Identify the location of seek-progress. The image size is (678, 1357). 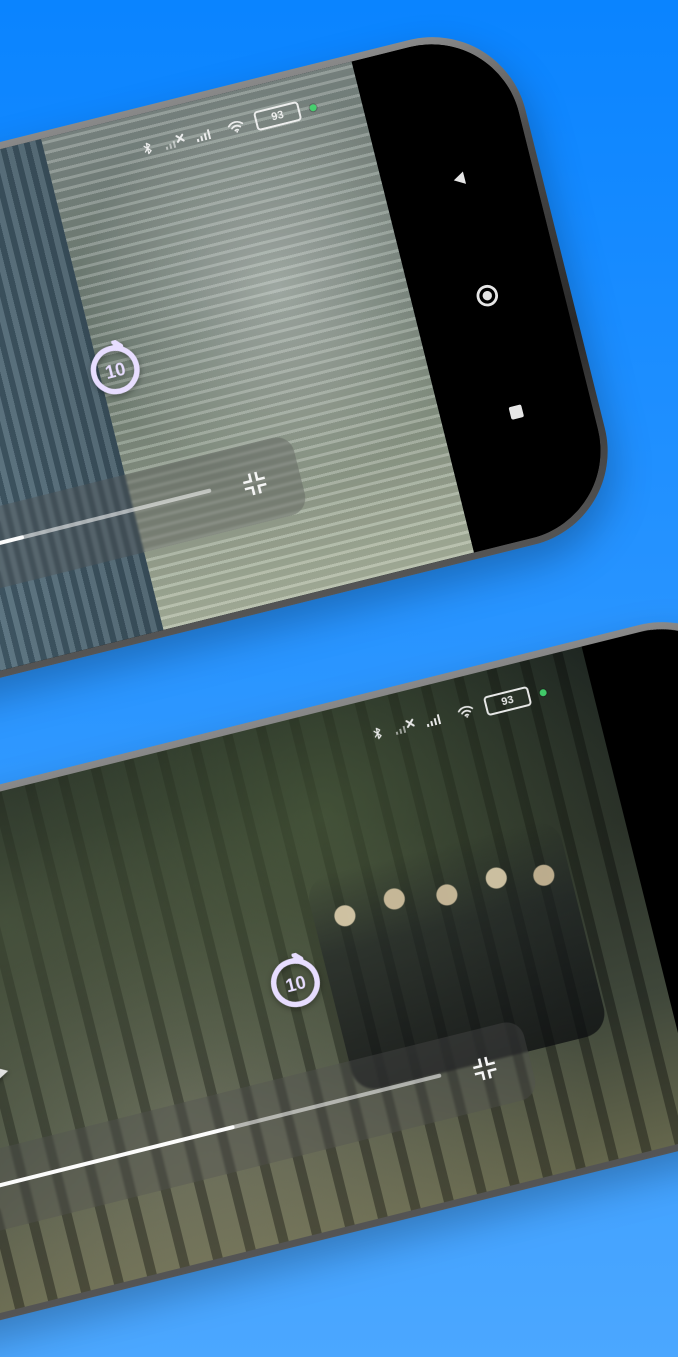
(12, 575).